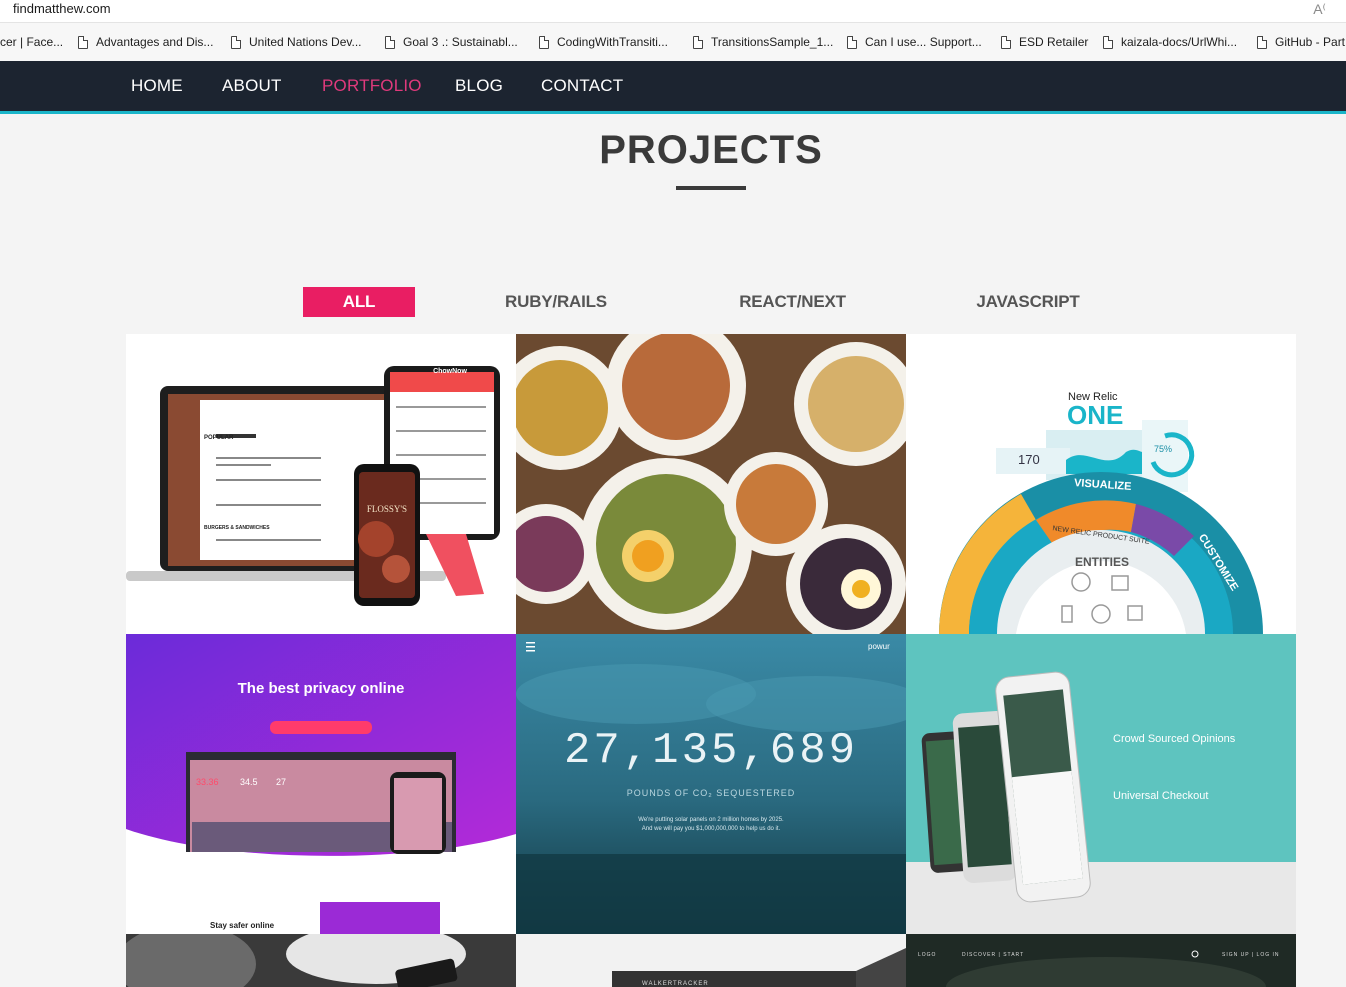 The width and height of the screenshot is (1346, 987). I want to click on new-relic-percent: 75%, so click(1163, 449).